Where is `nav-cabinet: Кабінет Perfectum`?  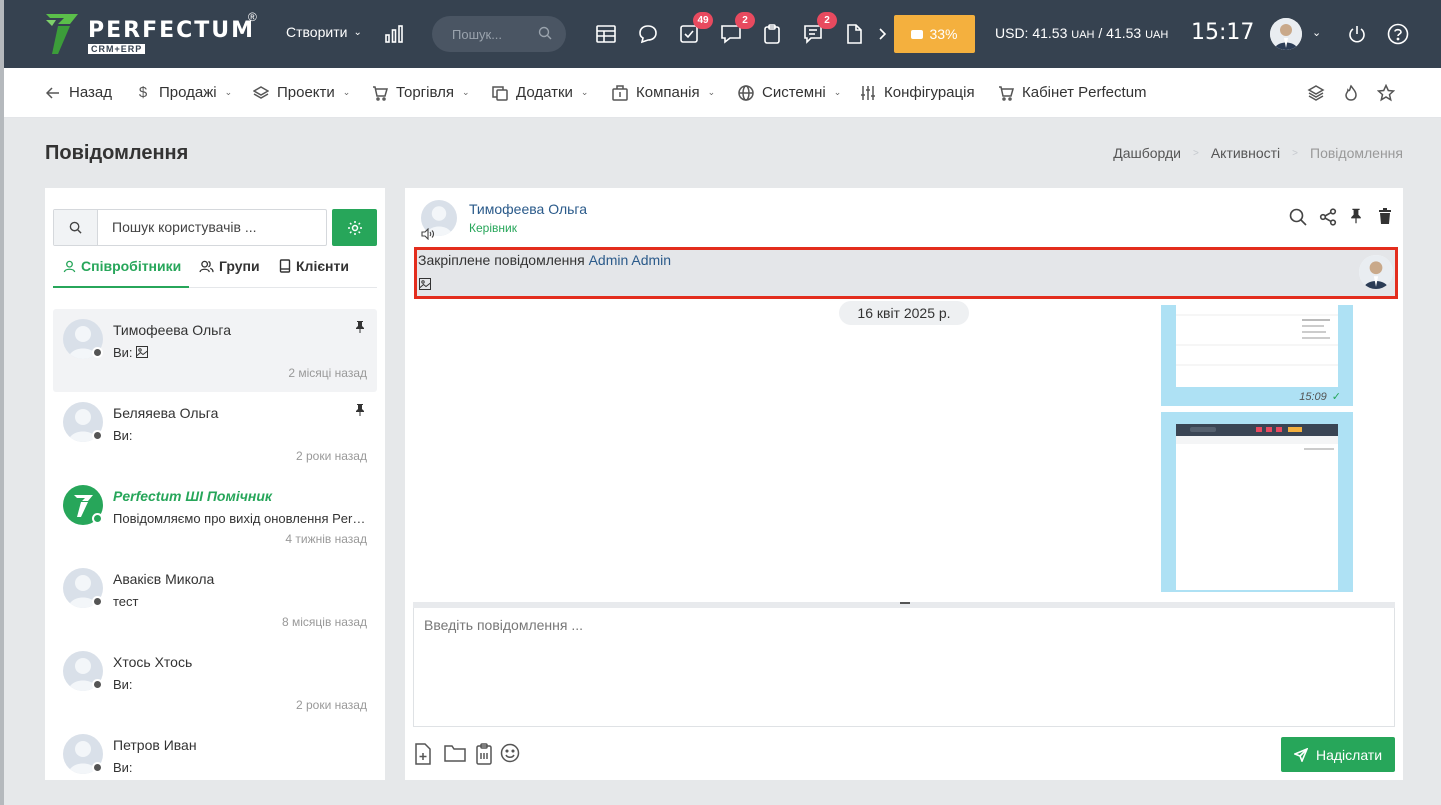 nav-cabinet: Кабінет Perfectum is located at coordinates (1072, 92).